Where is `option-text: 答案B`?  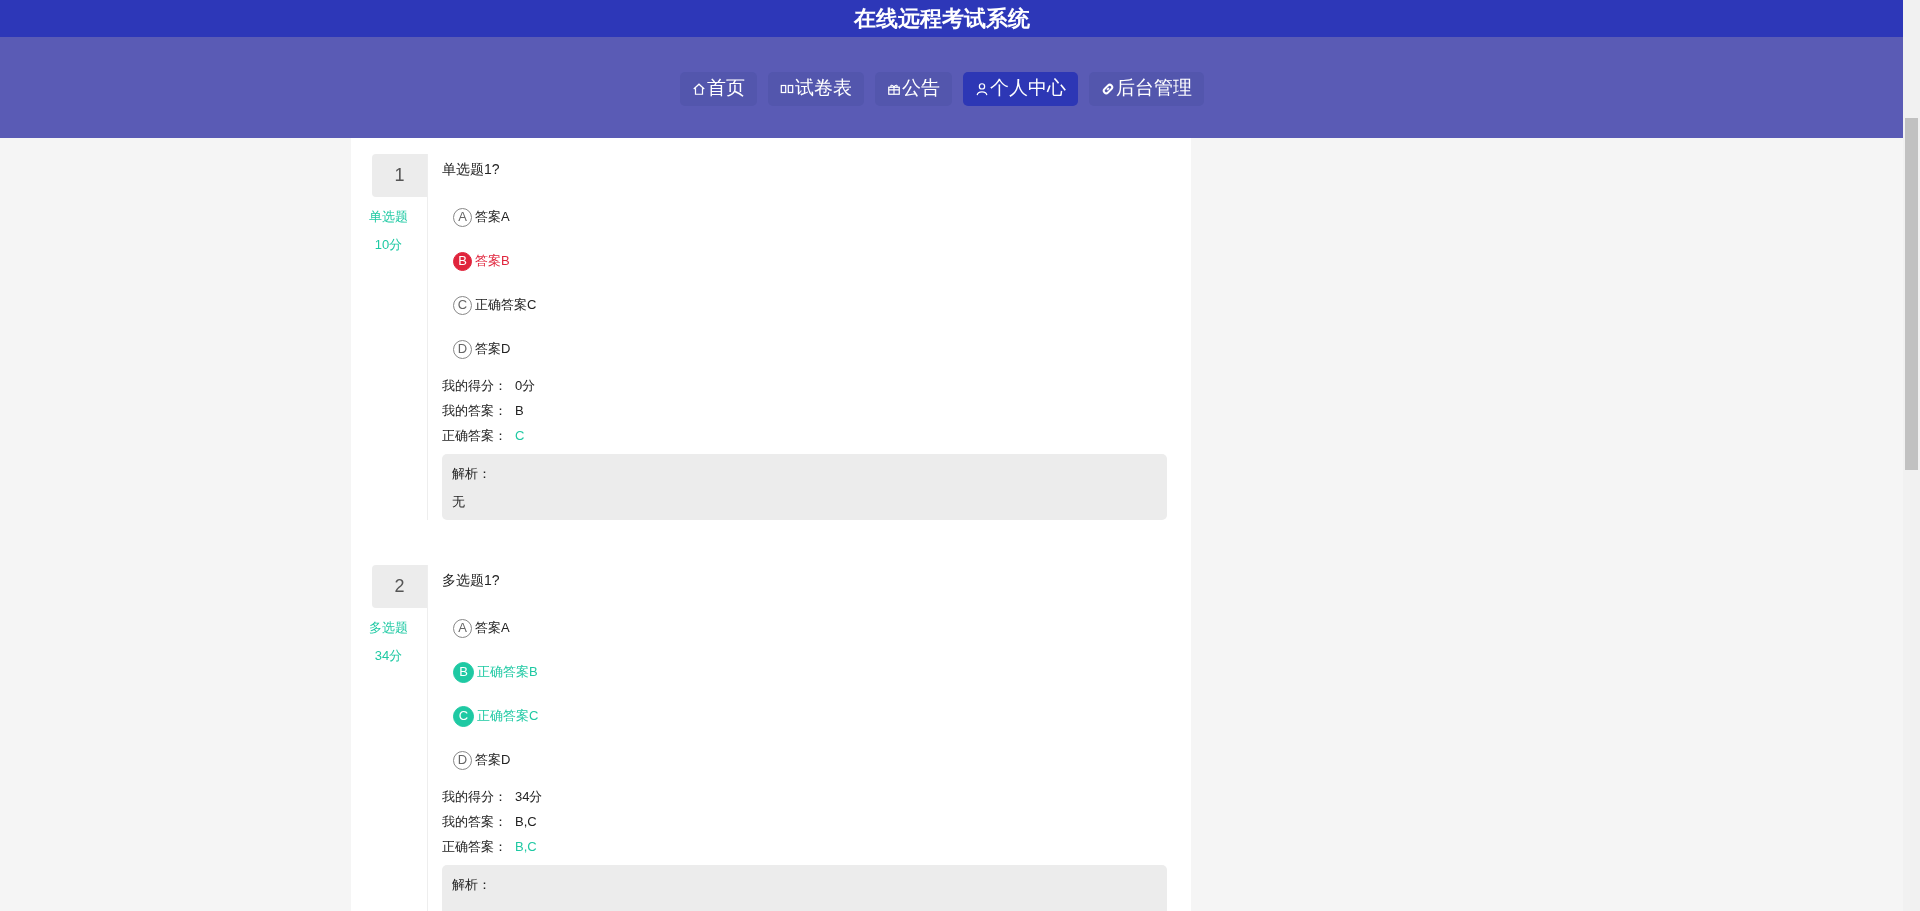
option-text: 答案B is located at coordinates (492, 261).